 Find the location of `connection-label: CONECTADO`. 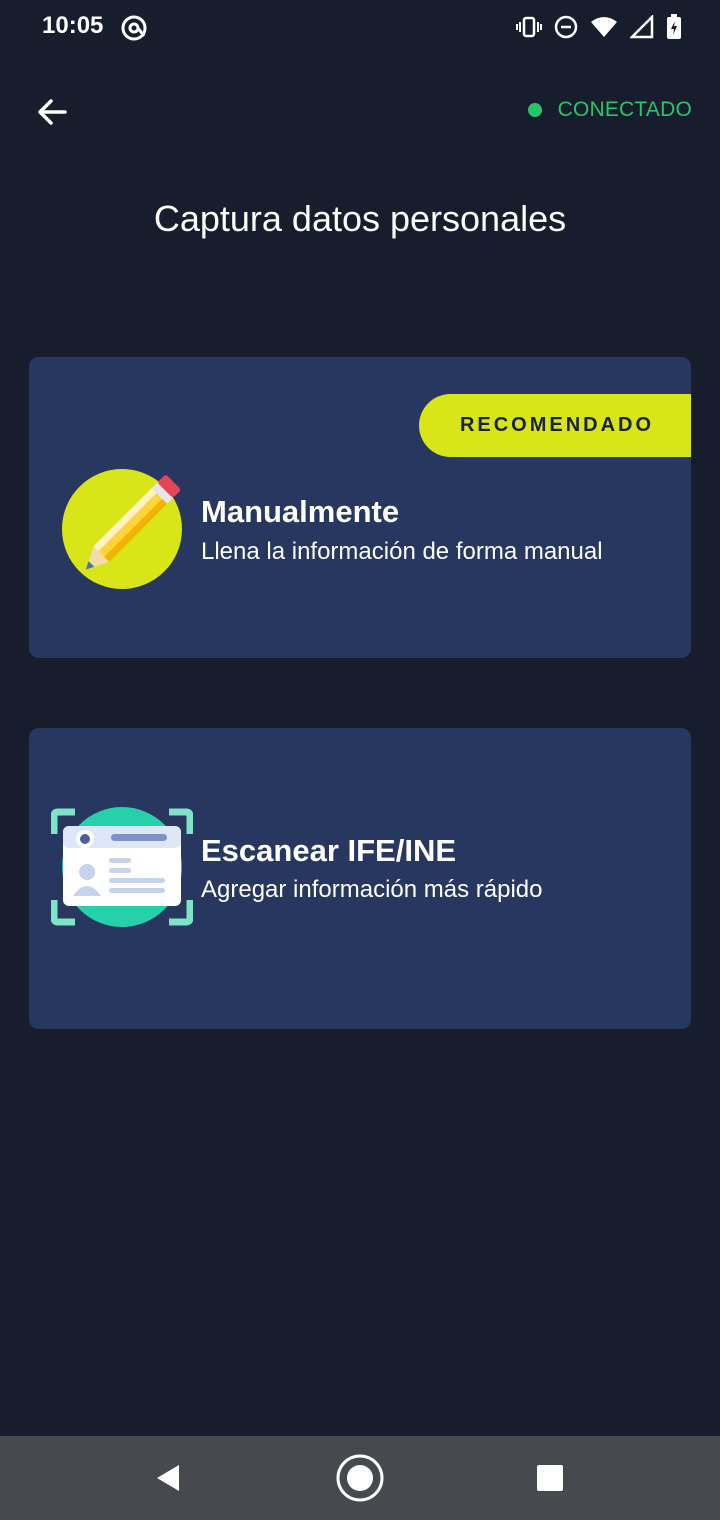

connection-label: CONECTADO is located at coordinates (624, 109).